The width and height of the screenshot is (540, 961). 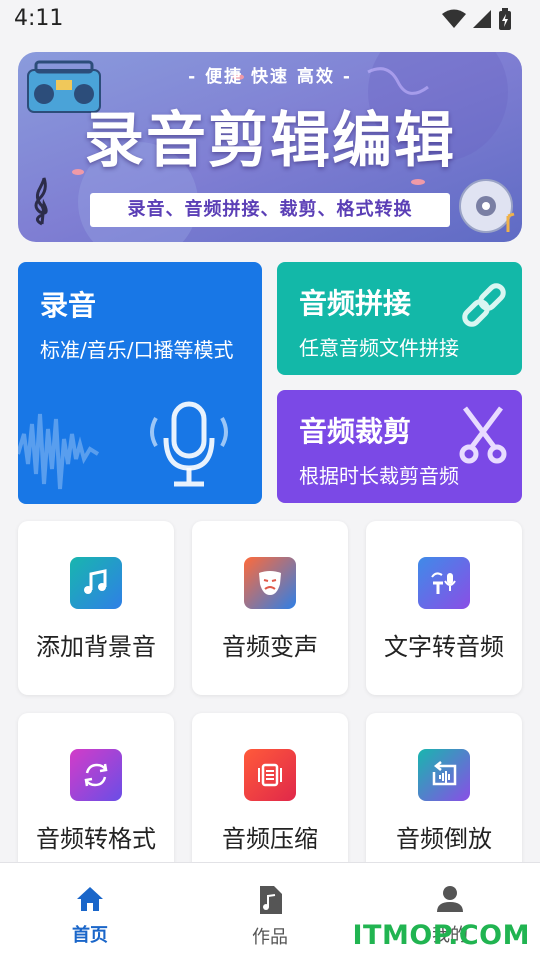 What do you see at coordinates (90, 935) in the screenshot?
I see `nav-home-label: 首页` at bounding box center [90, 935].